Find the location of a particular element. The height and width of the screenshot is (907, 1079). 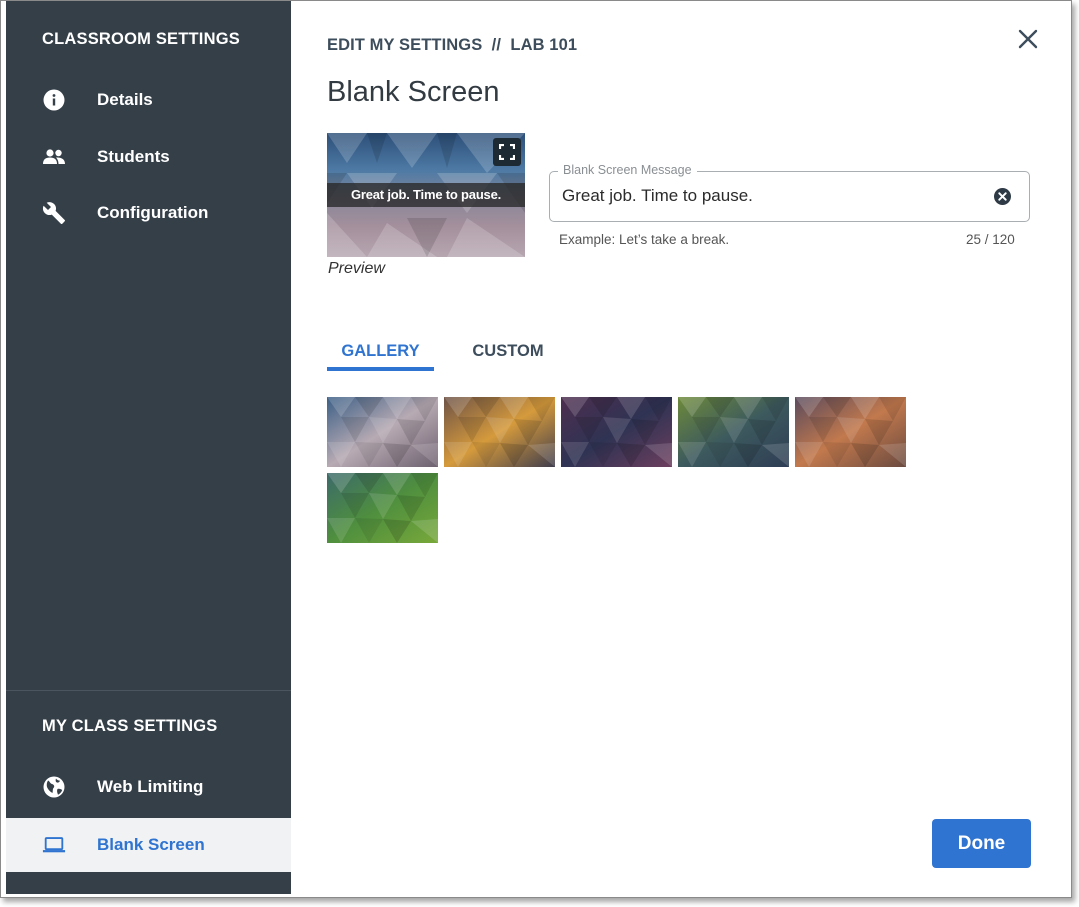

classroom-settings-header: CLASSROOM SETTINGS is located at coordinates (141, 39).